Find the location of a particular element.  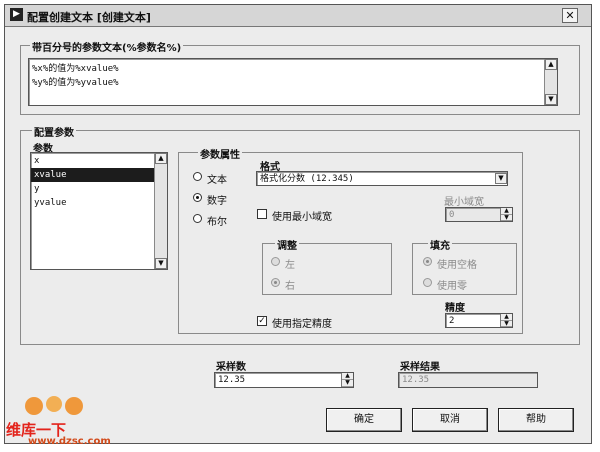

fill-group-label: 填充 is located at coordinates (440, 244).